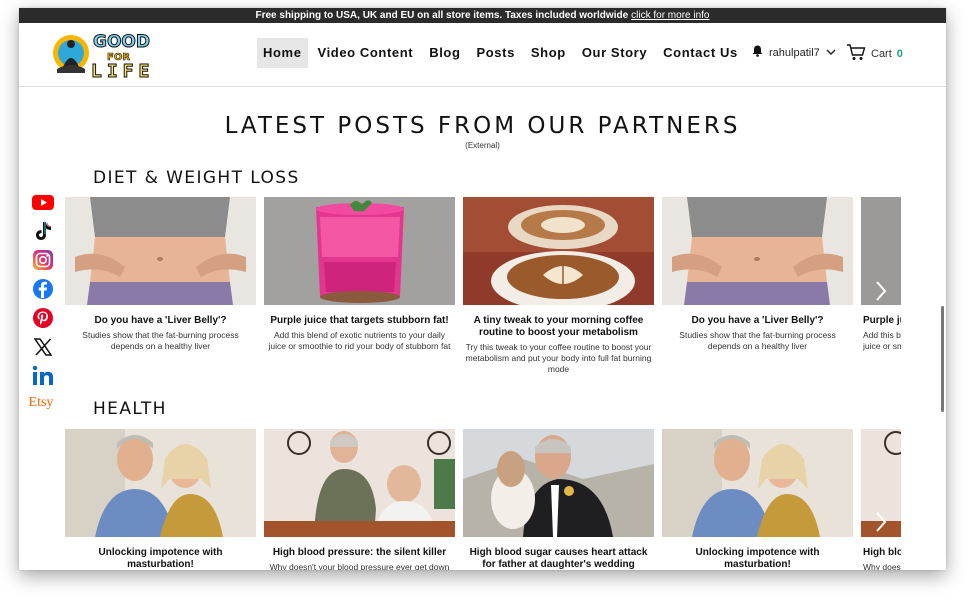 The width and height of the screenshot is (980, 599). I want to click on facebook-icon, so click(43, 289).